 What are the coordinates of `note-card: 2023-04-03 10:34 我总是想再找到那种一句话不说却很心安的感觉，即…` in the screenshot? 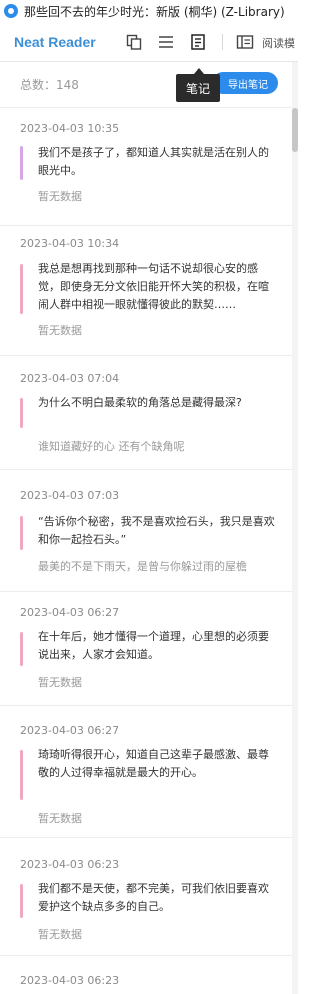 It's located at (146, 291).